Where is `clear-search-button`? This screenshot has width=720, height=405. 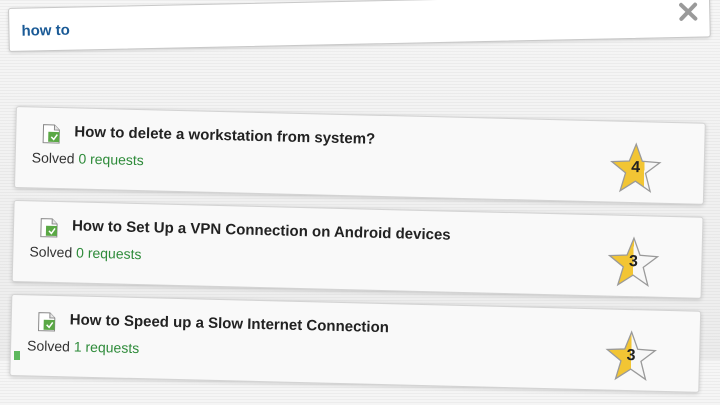 clear-search-button is located at coordinates (688, 12).